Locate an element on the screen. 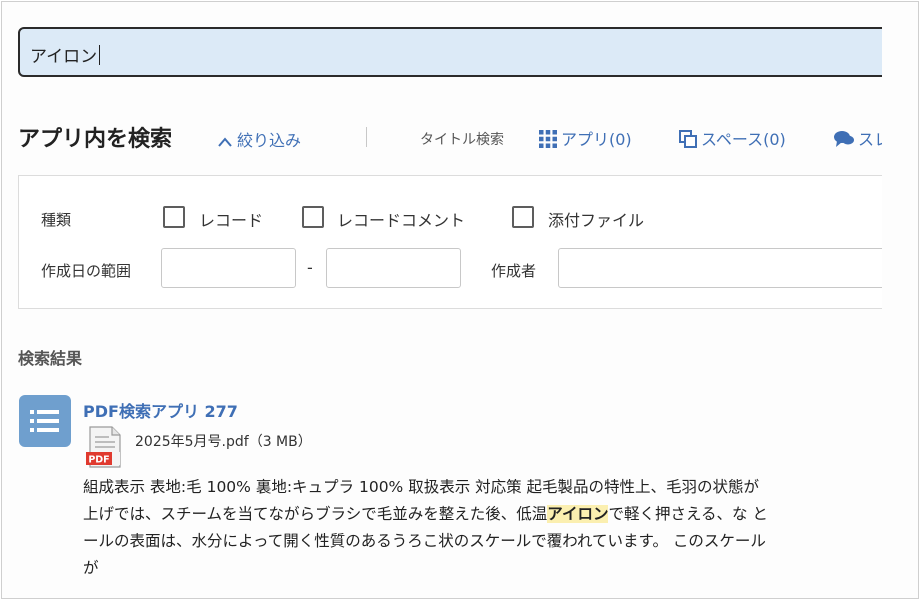 The image size is (920, 600). date-range-label: 作成日の範囲 is located at coordinates (86, 271).